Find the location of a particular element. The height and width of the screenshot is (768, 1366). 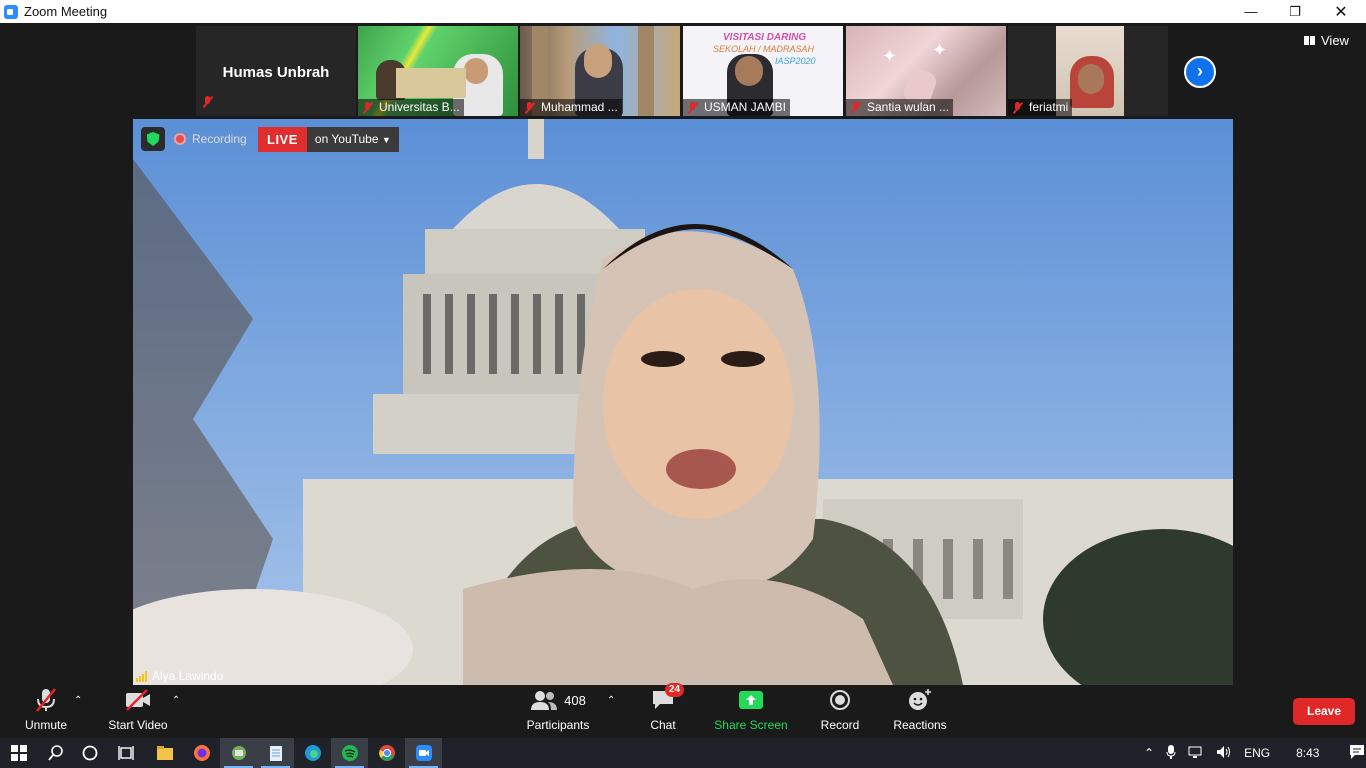

search-icon is located at coordinates (55, 753).